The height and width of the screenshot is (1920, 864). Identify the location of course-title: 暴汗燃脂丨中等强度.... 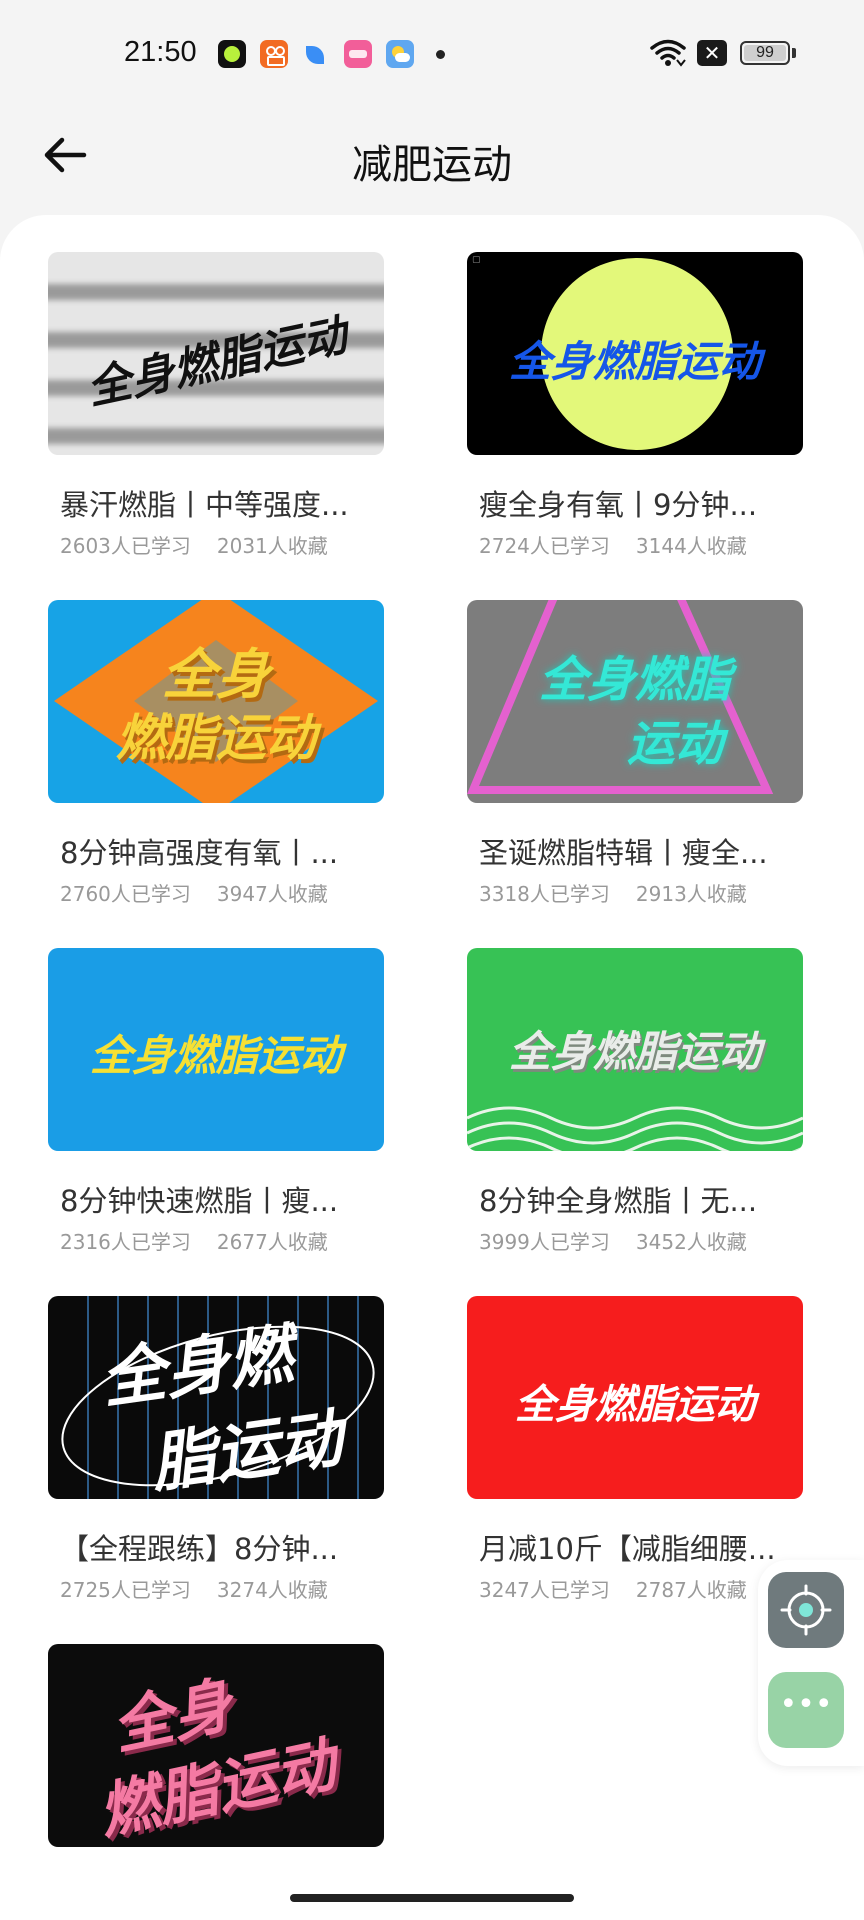
(204, 505).